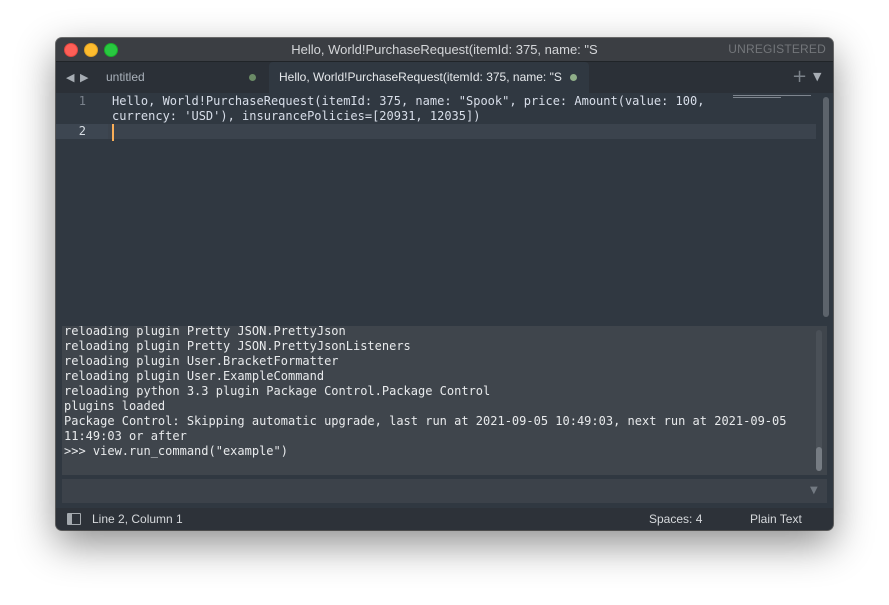  Describe the element at coordinates (115, 406) in the screenshot. I see `console-line: plugins loaded` at that location.